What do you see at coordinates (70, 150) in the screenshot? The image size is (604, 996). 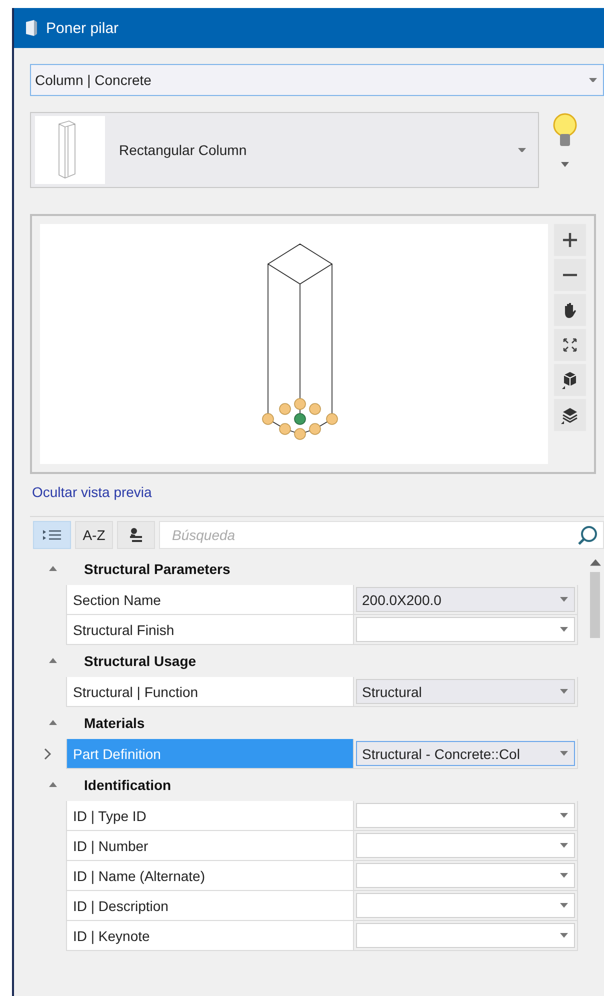 I see `column-thumbnail-icon` at bounding box center [70, 150].